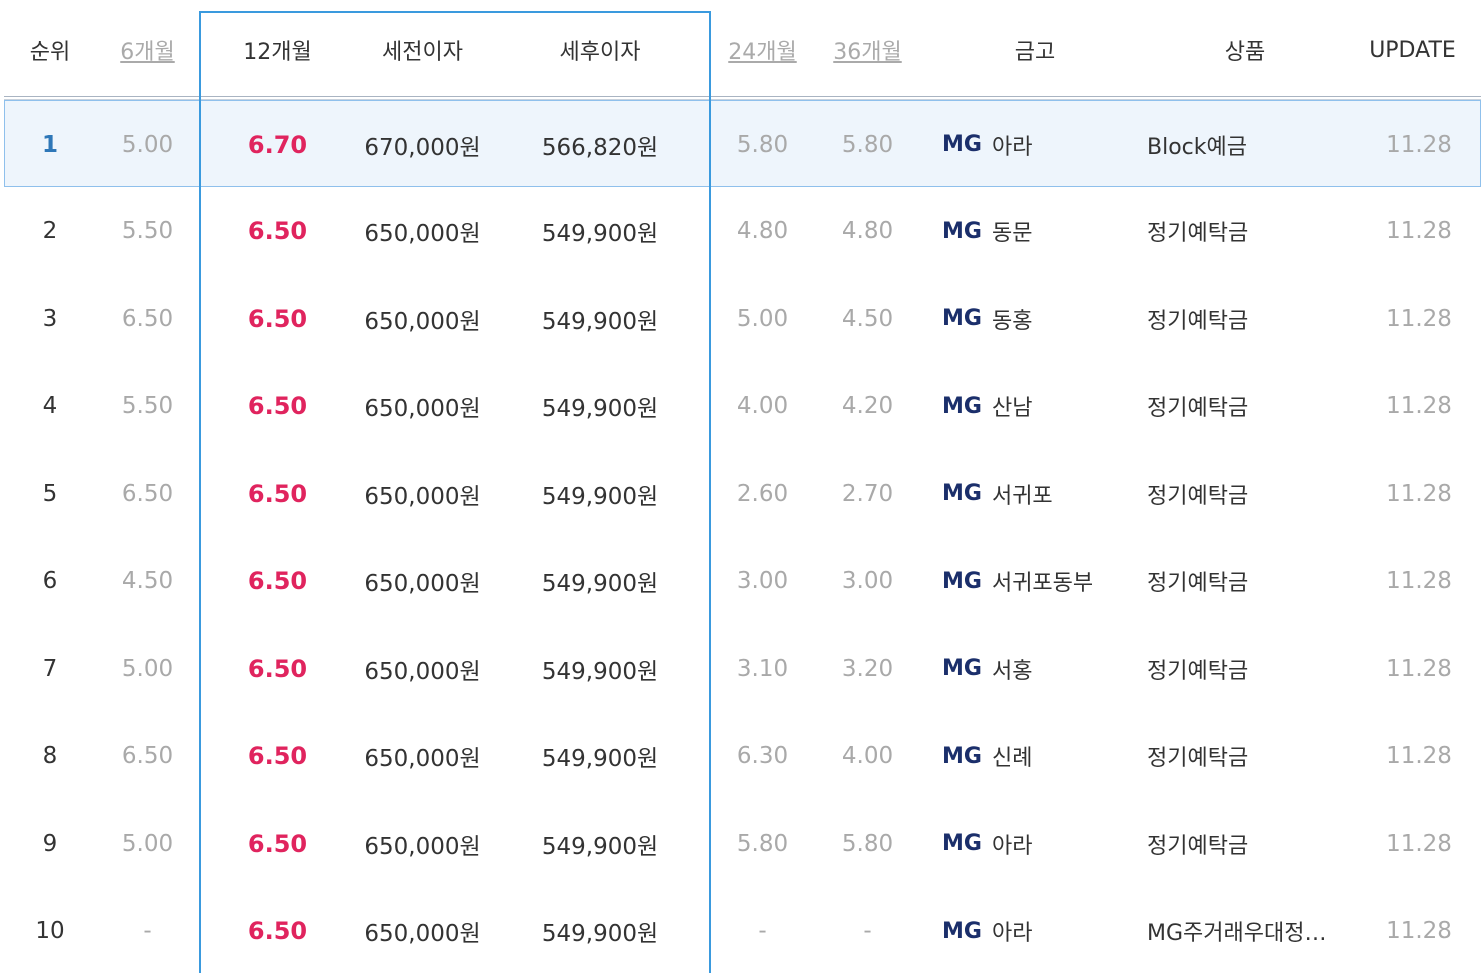  I want to click on rank-cell: 5, so click(50, 493).